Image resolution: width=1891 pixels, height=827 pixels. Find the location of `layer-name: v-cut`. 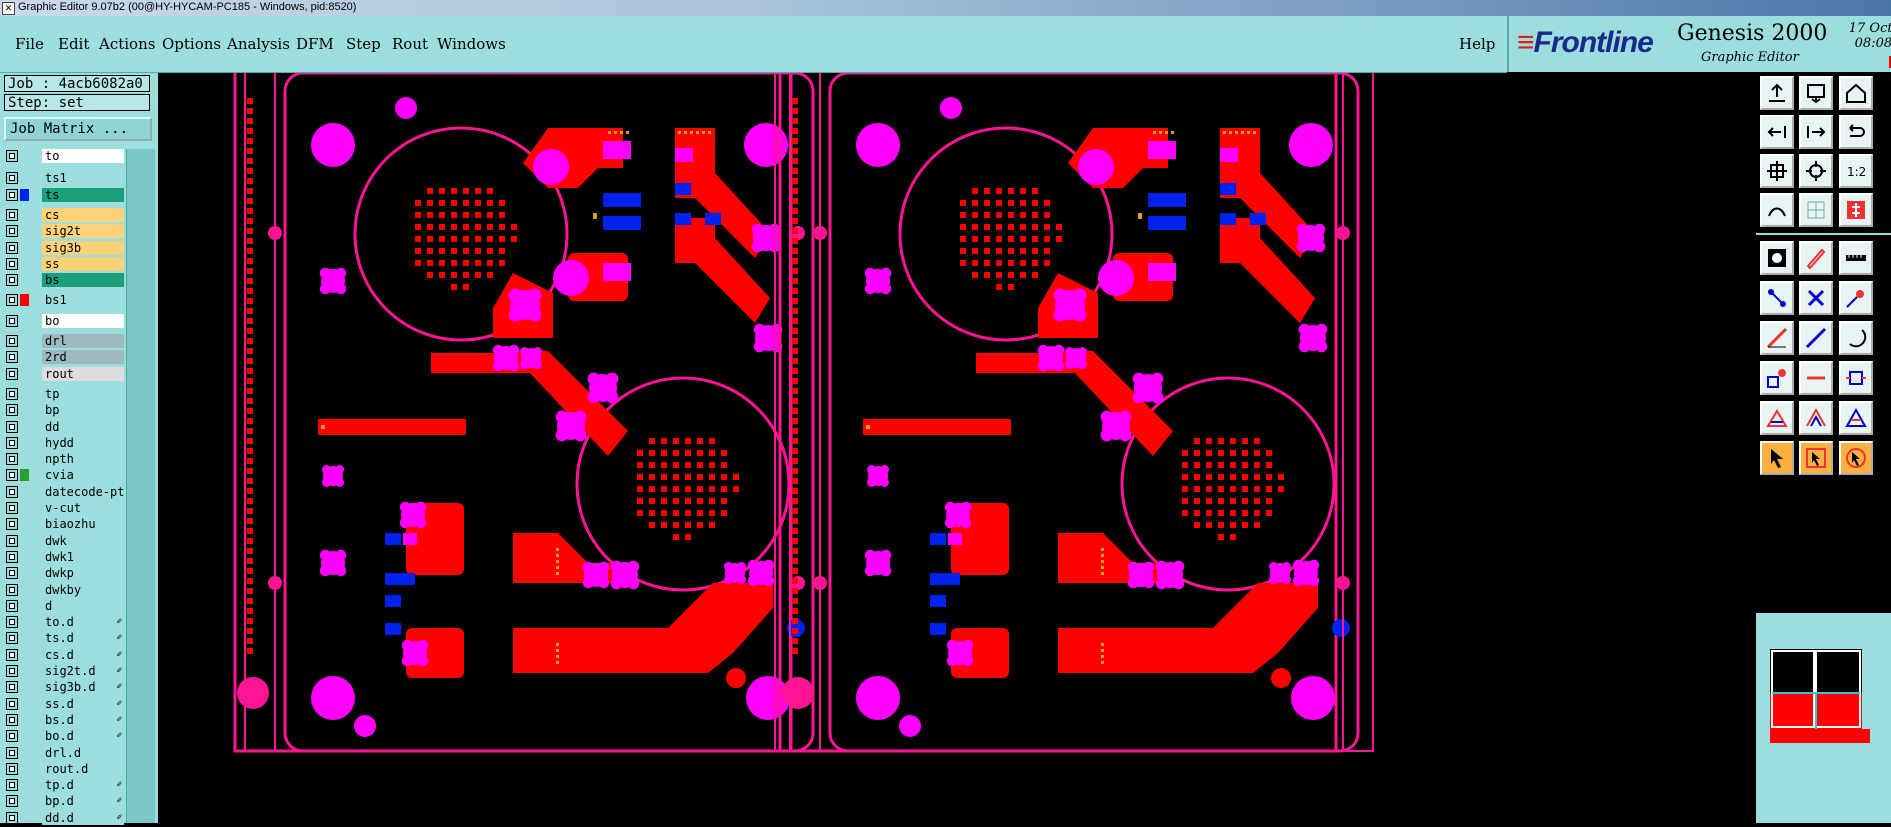

layer-name: v-cut is located at coordinates (83, 508).